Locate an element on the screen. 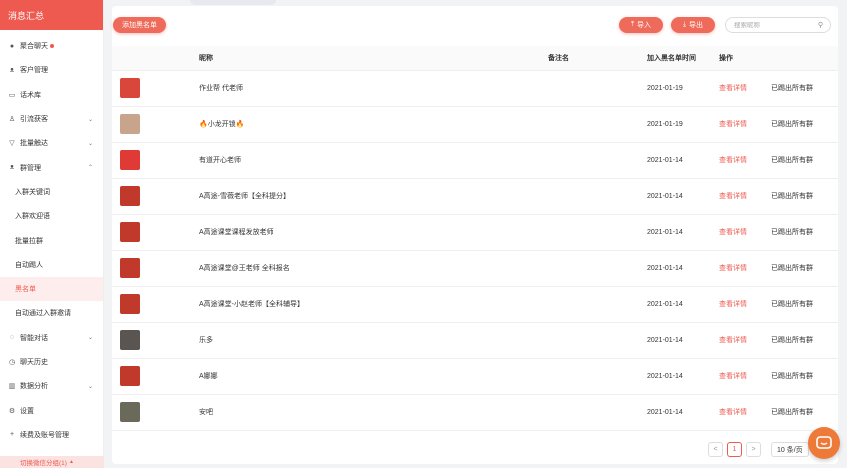  sidebar-item: 自动踢人 is located at coordinates (51, 265).